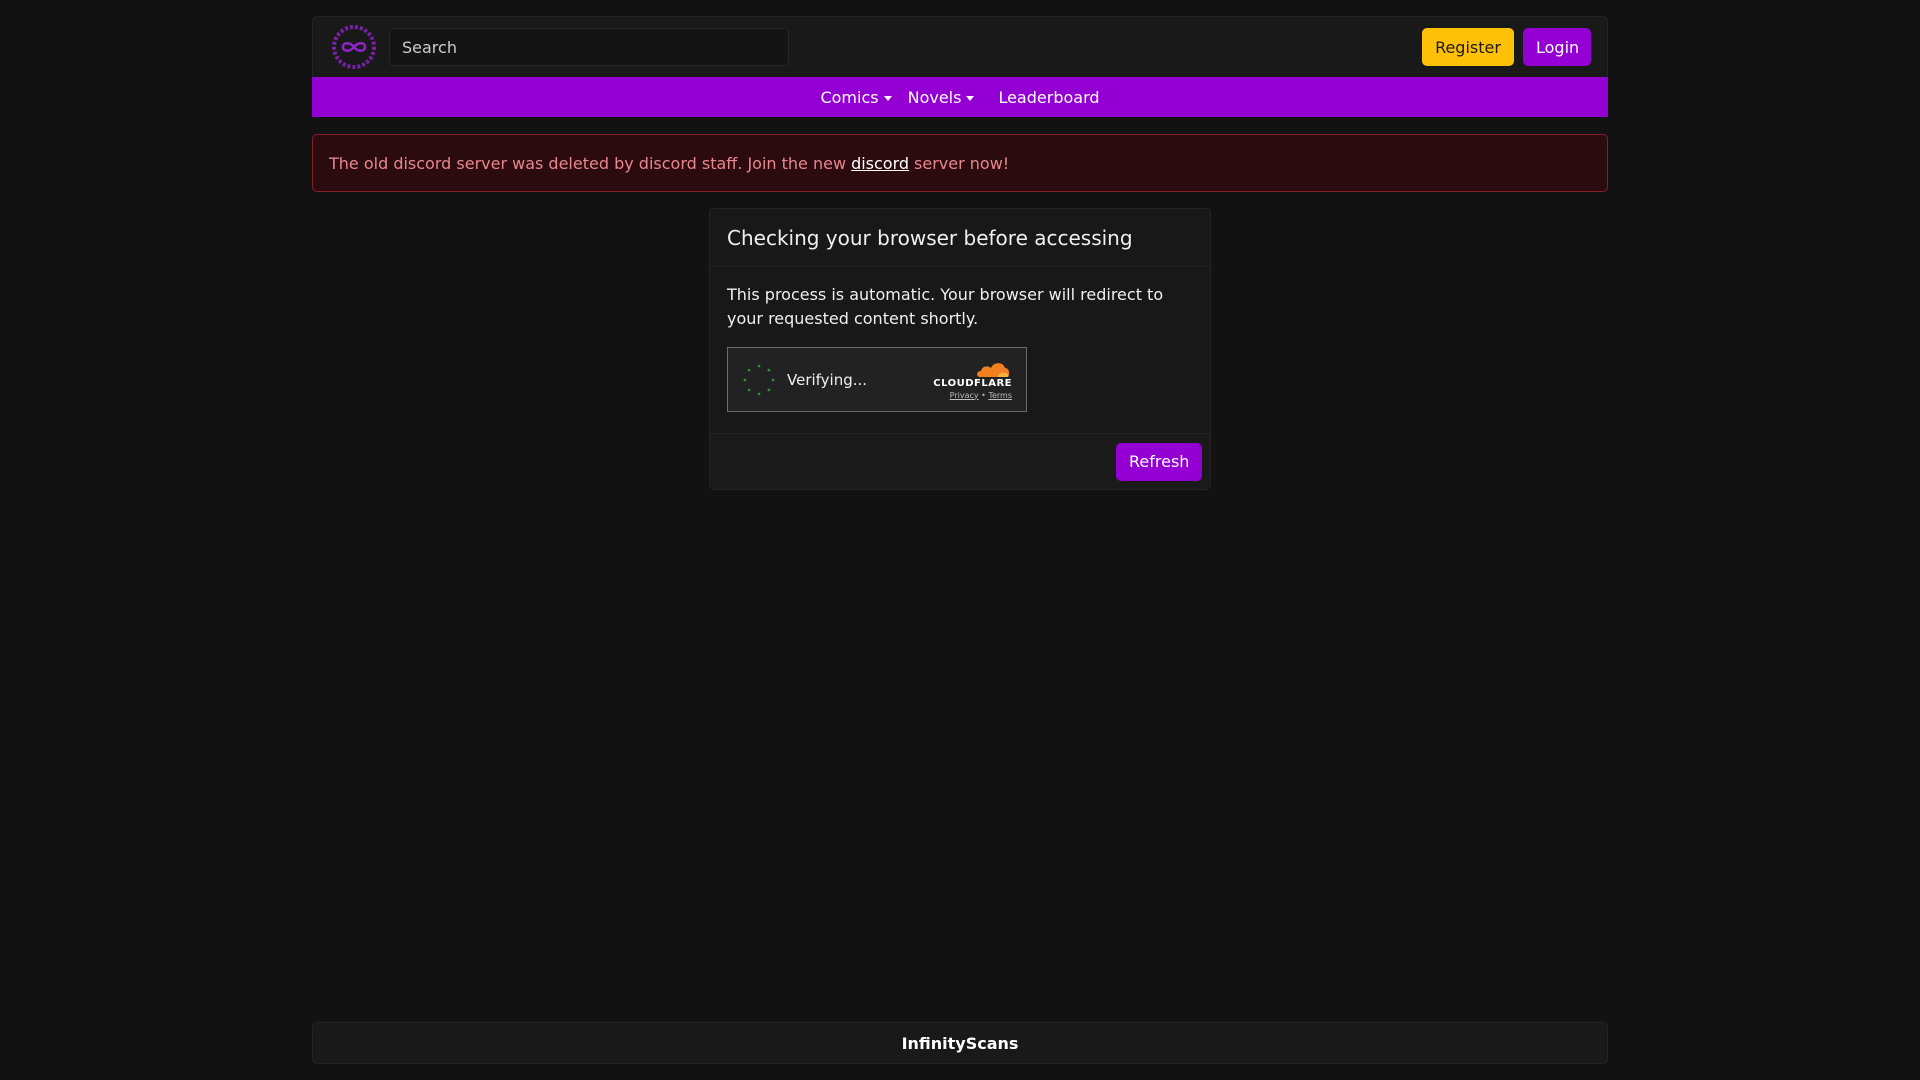 This screenshot has width=1920, height=1080. I want to click on nav-leaderboard-label: Leaderboard, so click(1049, 97).